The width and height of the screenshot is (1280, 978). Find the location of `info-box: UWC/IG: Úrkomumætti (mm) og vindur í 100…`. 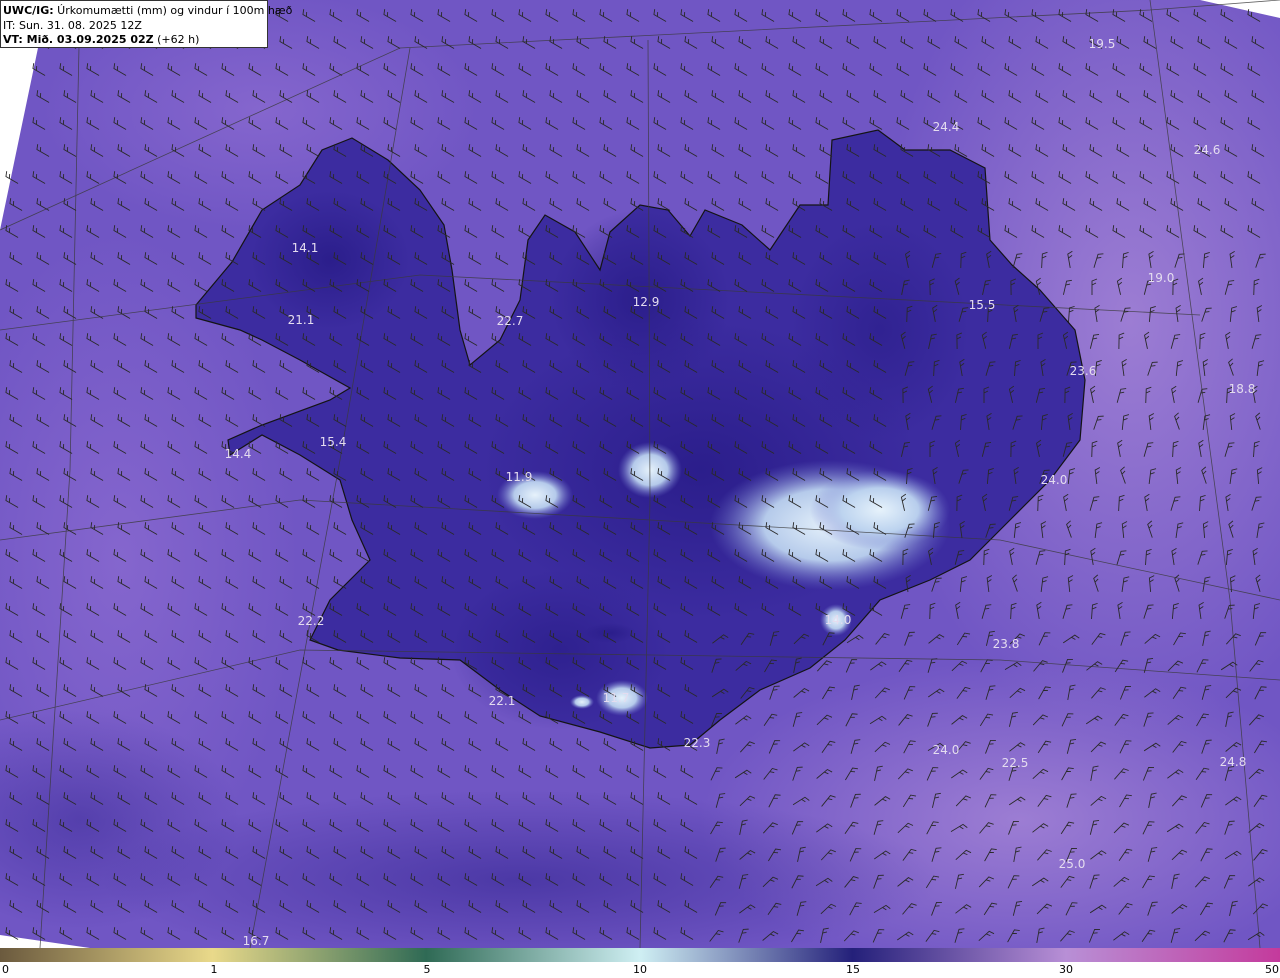

info-box: UWC/IG: Úrkomumætti (mm) og vindur í 100… is located at coordinates (146, 24).